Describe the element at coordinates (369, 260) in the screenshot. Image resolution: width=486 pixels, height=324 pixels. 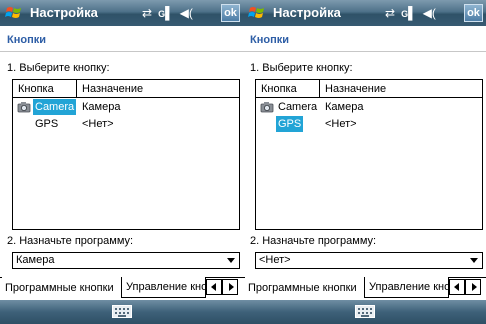
I see `program-dropdown: <Нет>` at that location.